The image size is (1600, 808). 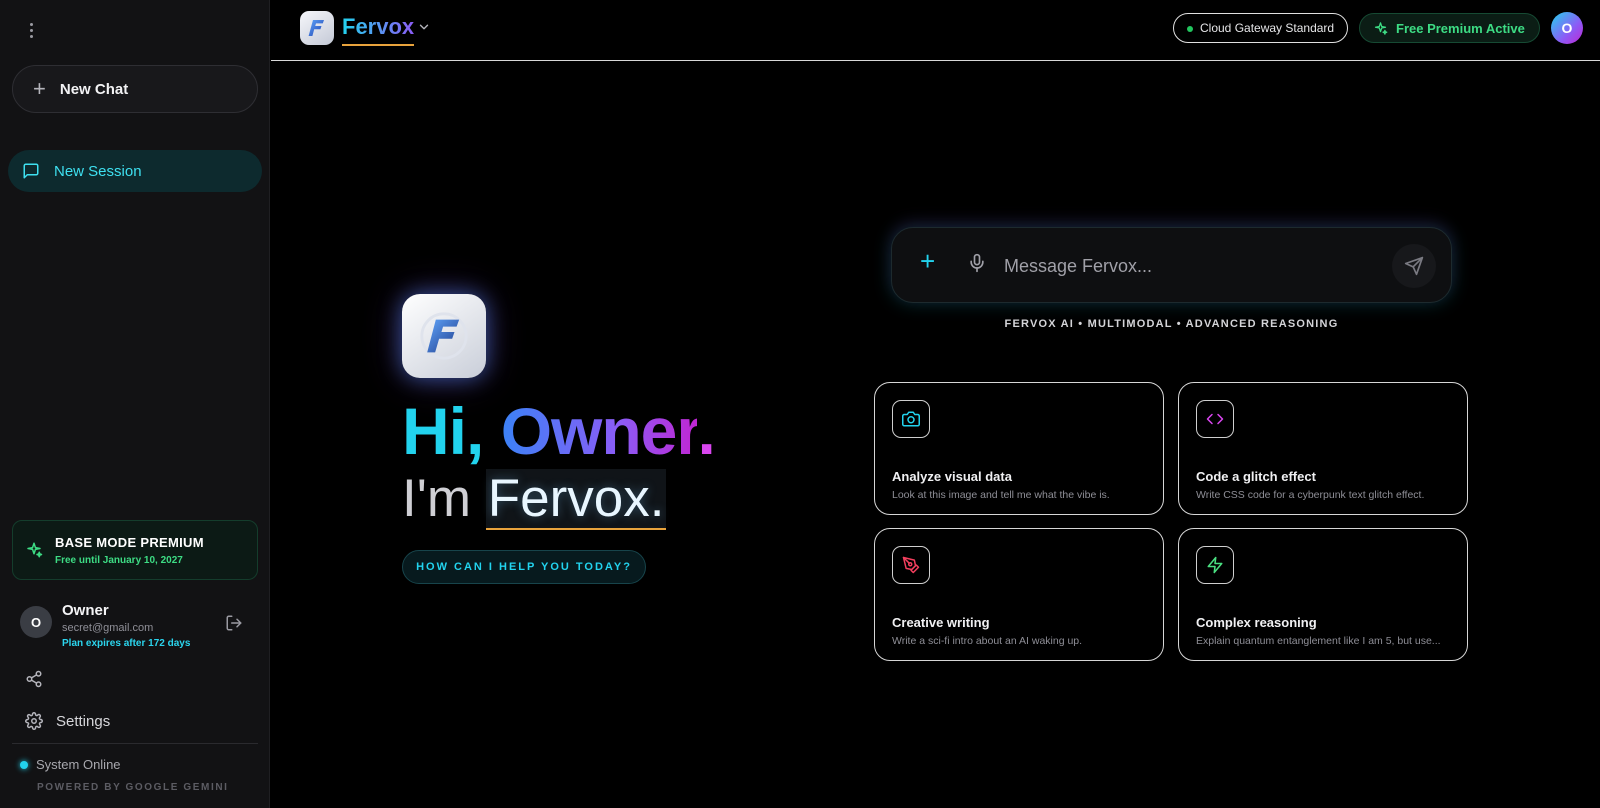 What do you see at coordinates (1215, 419) in the screenshot?
I see `code-icon` at bounding box center [1215, 419].